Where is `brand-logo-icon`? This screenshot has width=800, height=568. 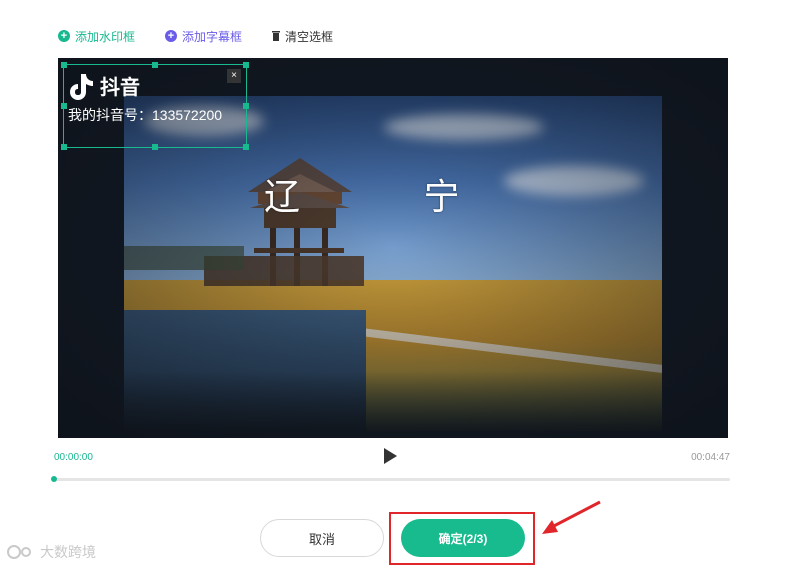 brand-logo-icon is located at coordinates (19, 552).